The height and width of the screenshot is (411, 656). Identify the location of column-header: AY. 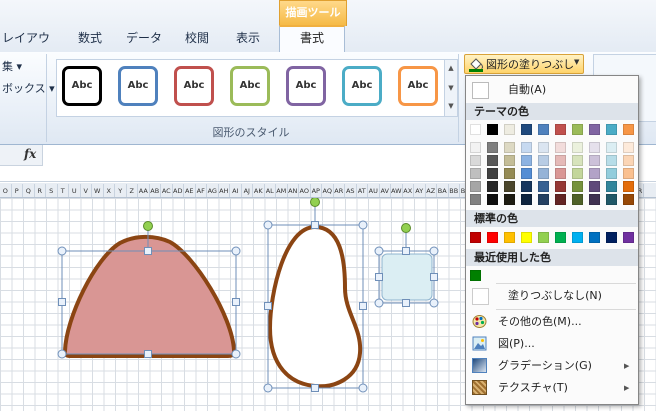
(420, 190).